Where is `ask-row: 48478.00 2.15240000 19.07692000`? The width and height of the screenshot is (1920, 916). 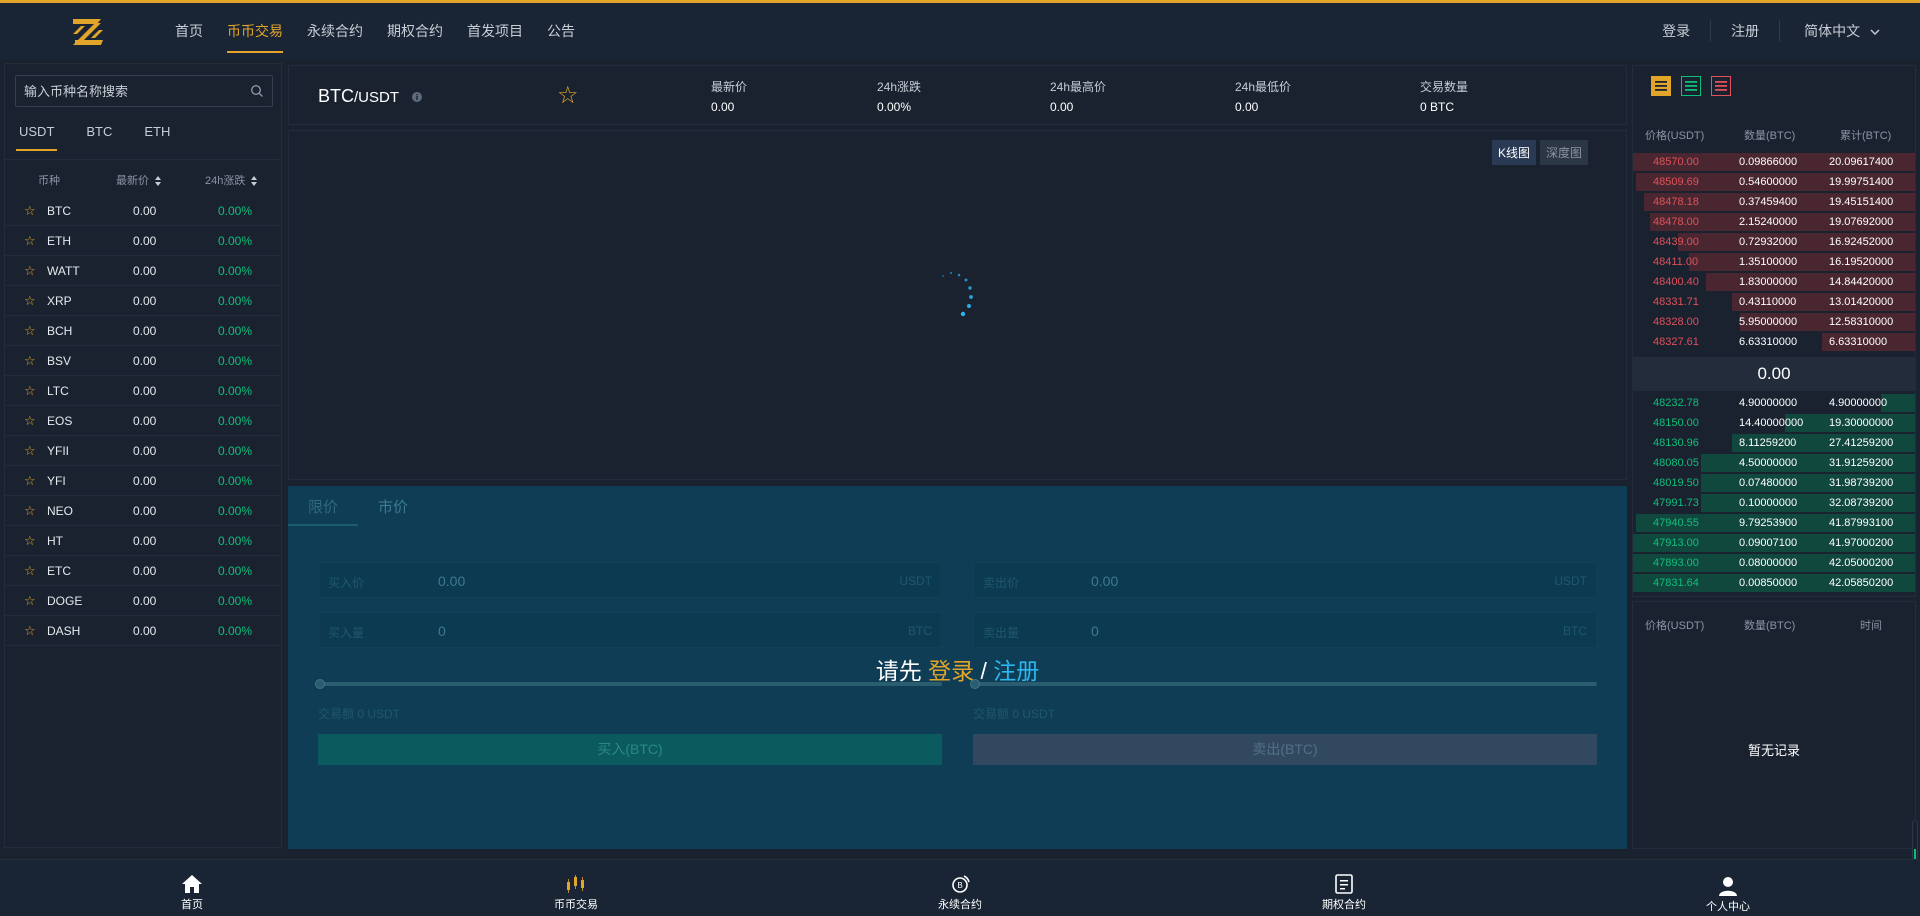 ask-row: 48478.00 2.15240000 19.07692000 is located at coordinates (1774, 222).